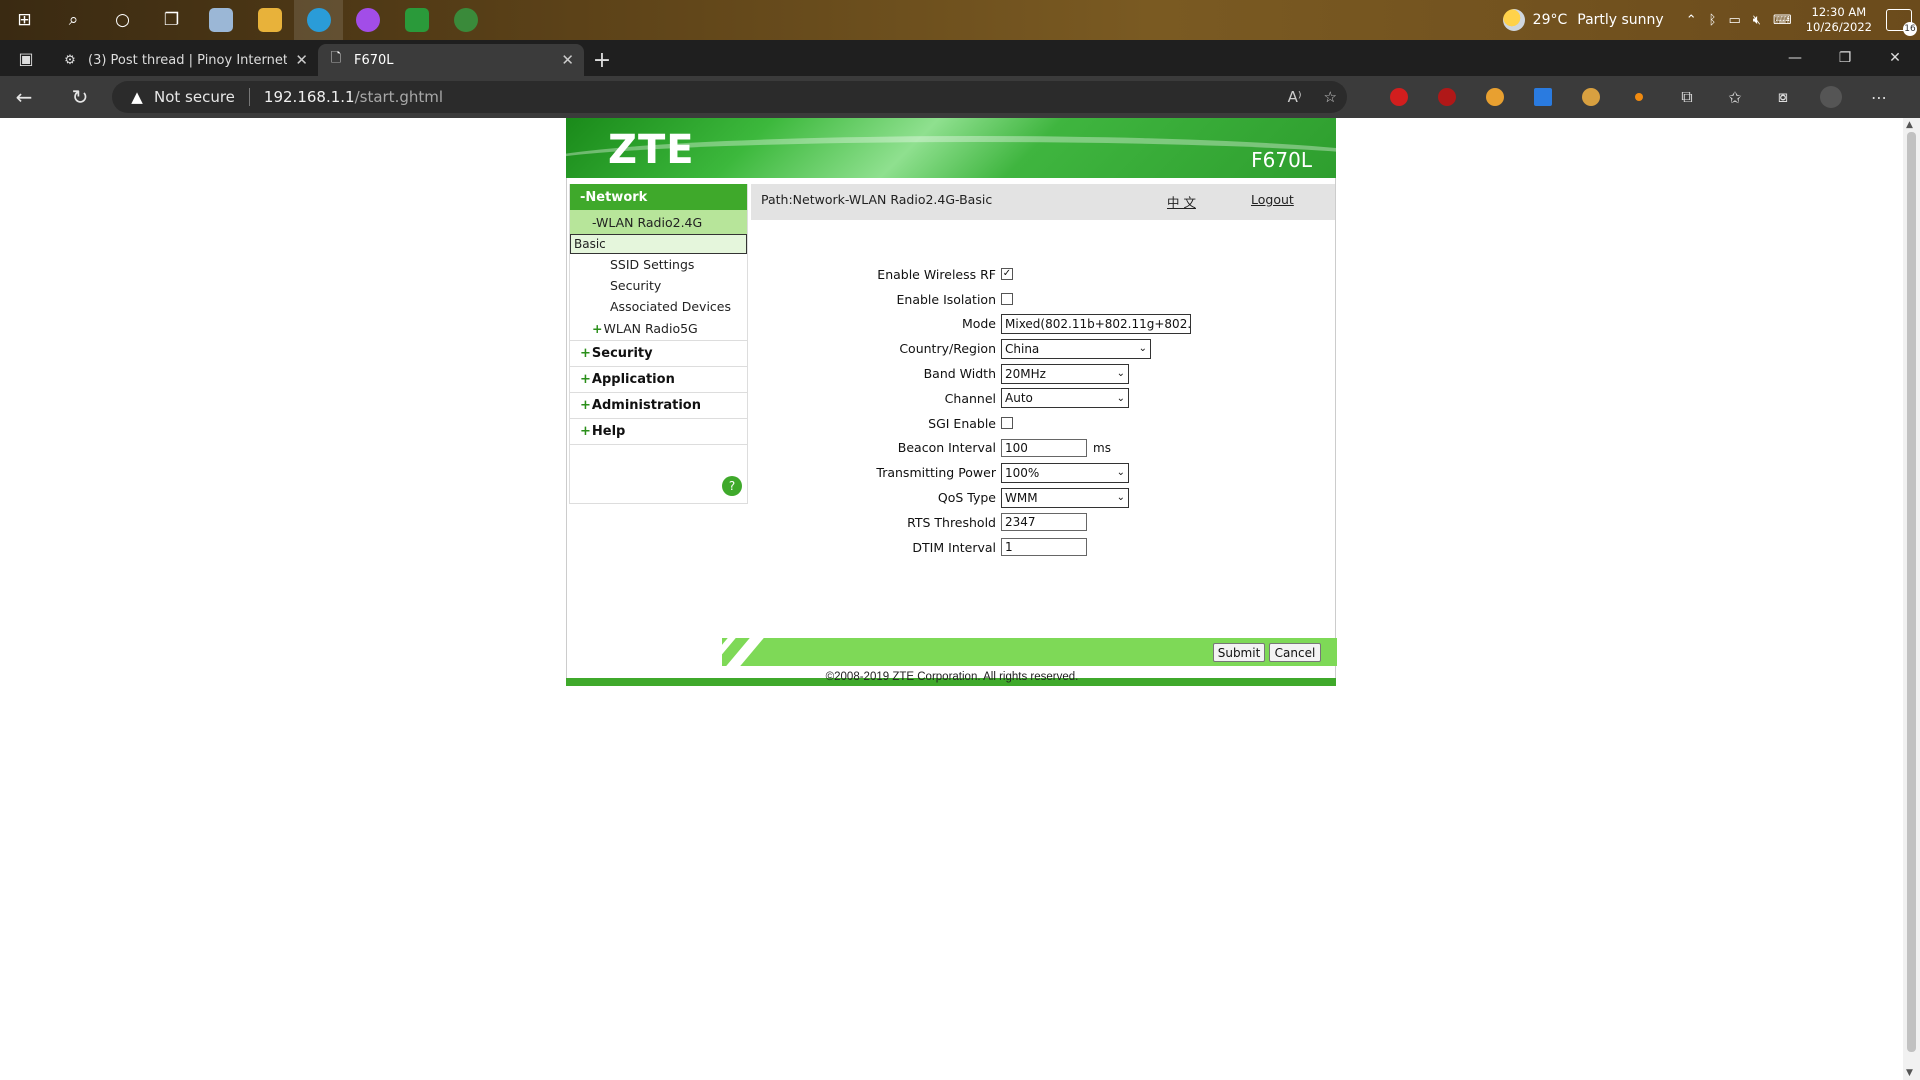 This screenshot has width=1920, height=1080. I want to click on collections-icon: ⧇, so click(1783, 97).